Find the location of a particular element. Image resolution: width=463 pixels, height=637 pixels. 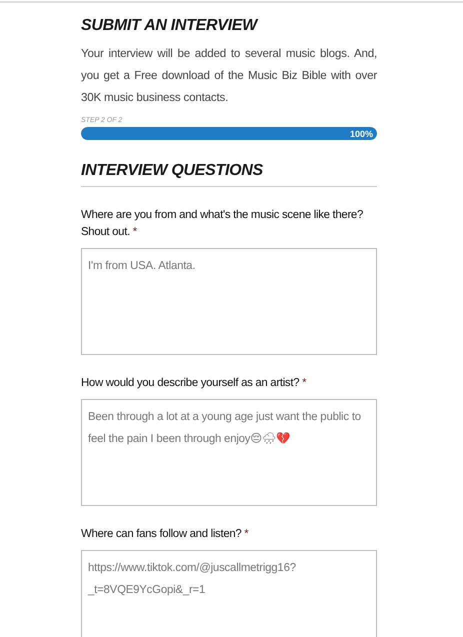

answer-field: I'm from USA. Atlanta. is located at coordinates (229, 301).